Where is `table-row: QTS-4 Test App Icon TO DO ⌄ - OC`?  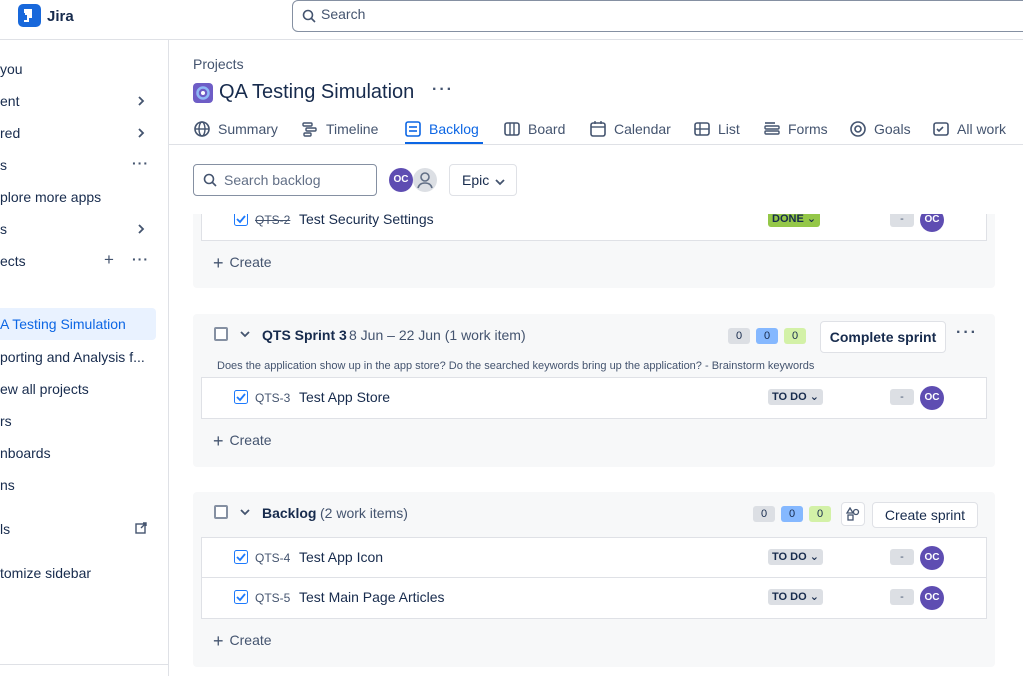
table-row: QTS-4 Test App Icon TO DO ⌄ - OC is located at coordinates (594, 558).